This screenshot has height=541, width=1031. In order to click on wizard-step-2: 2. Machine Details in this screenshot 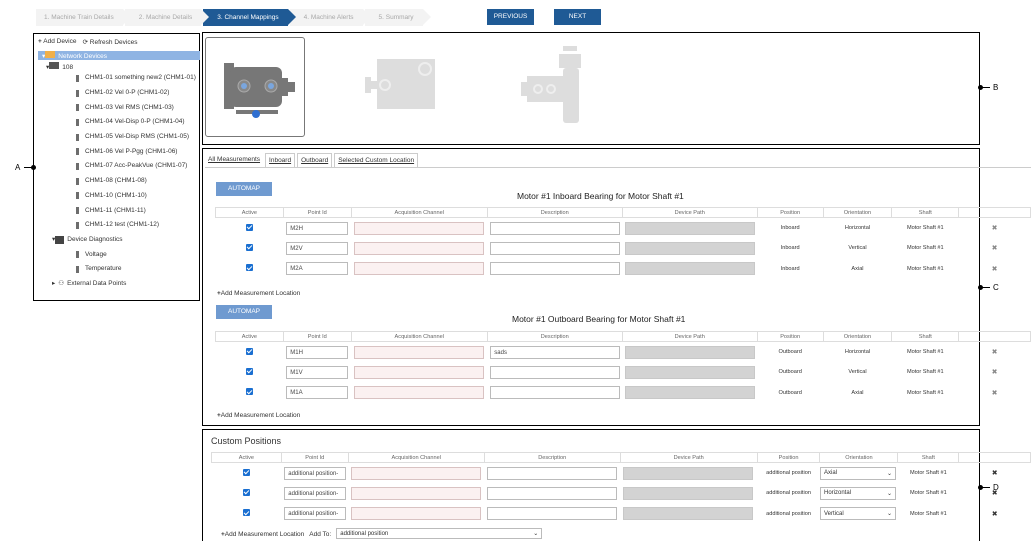, I will do `click(167, 17)`.